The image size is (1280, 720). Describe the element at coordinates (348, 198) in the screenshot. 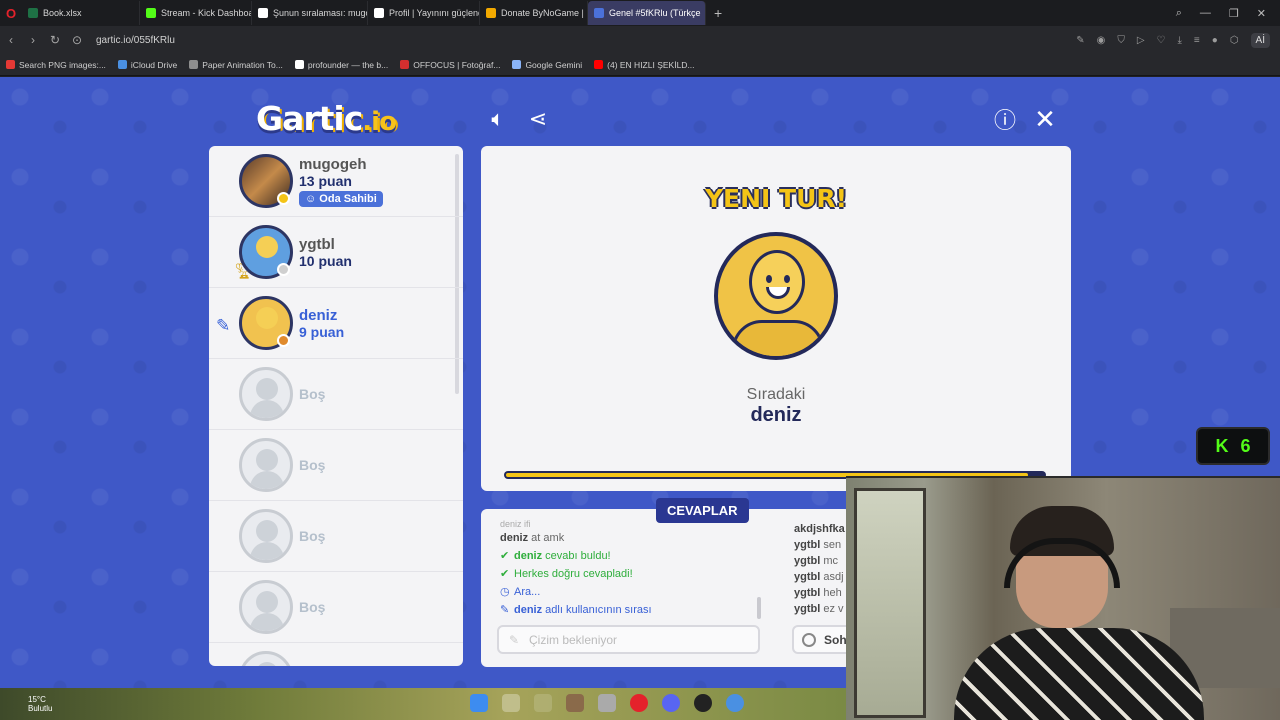

I see `badge-label: Oda Sahibi` at that location.